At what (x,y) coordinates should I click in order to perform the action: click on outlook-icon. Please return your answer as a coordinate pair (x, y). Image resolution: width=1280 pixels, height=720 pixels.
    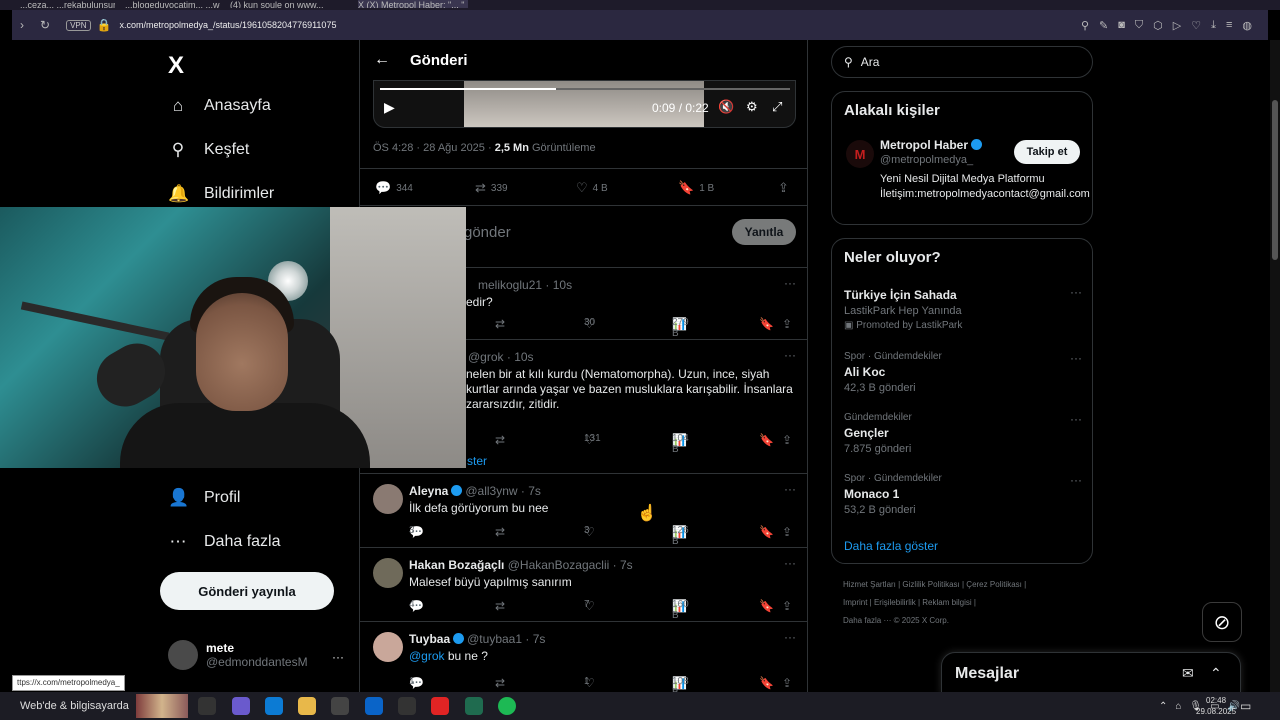
    Looking at the image, I should click on (374, 706).